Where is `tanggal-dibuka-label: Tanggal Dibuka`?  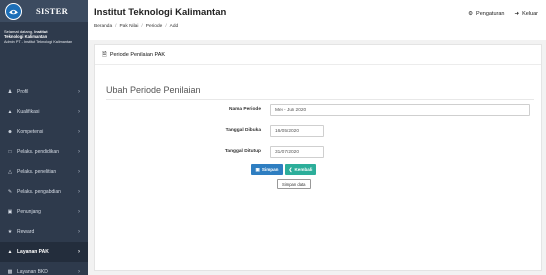
tanggal-dibuka-label: Tanggal Dibuka is located at coordinates (243, 130).